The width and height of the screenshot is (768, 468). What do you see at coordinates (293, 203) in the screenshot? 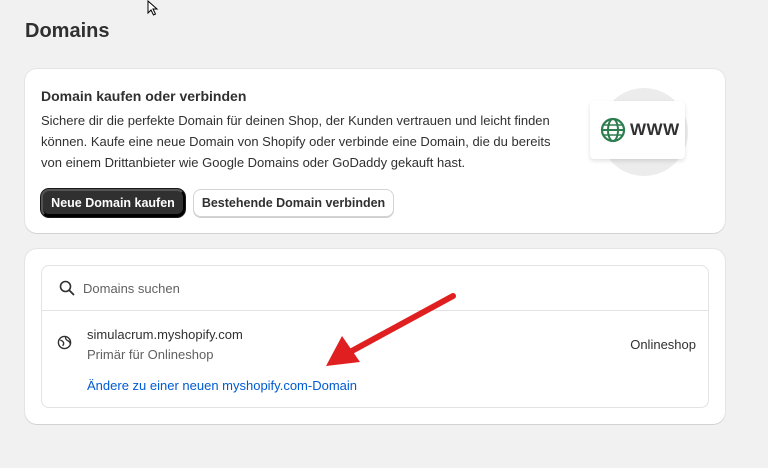
I see `connect-domain-button: Bestehende Domain verbinden` at bounding box center [293, 203].